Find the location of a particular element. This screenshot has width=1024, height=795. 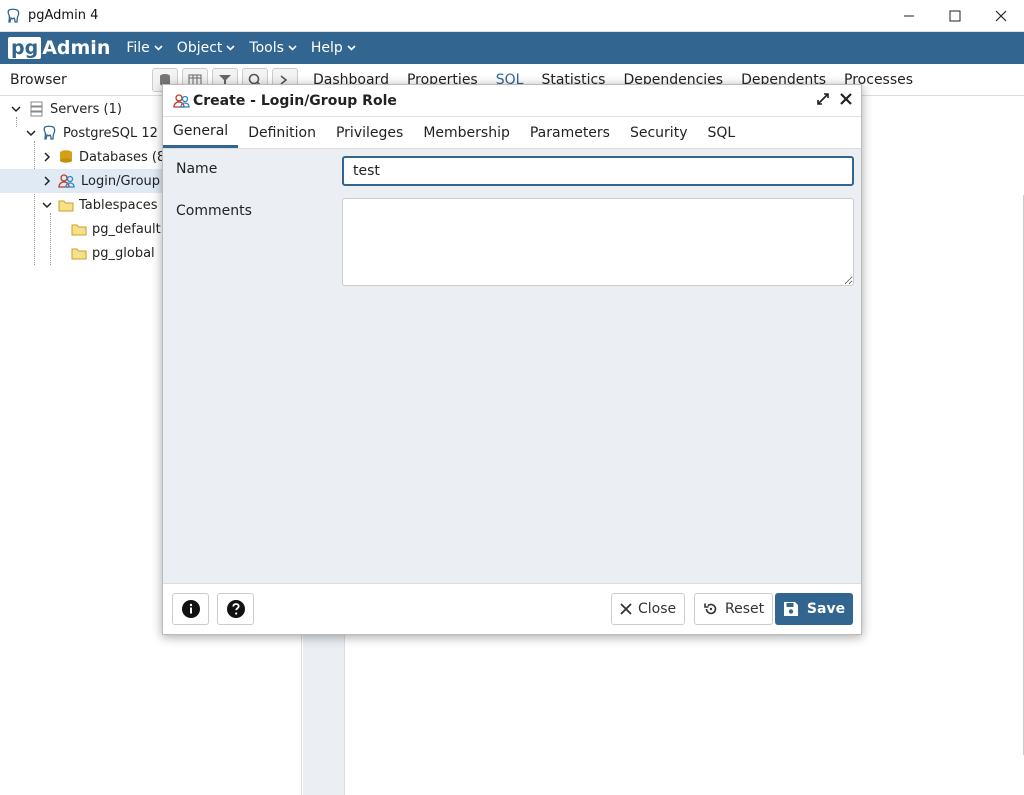

close-button-label: Close is located at coordinates (657, 609).